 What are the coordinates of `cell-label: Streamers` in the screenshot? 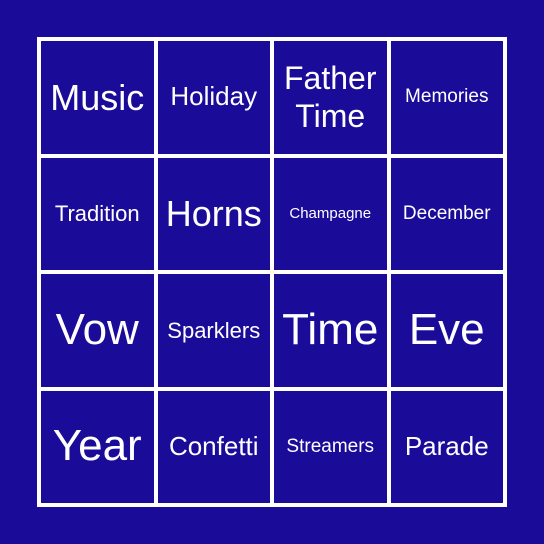 It's located at (330, 446).